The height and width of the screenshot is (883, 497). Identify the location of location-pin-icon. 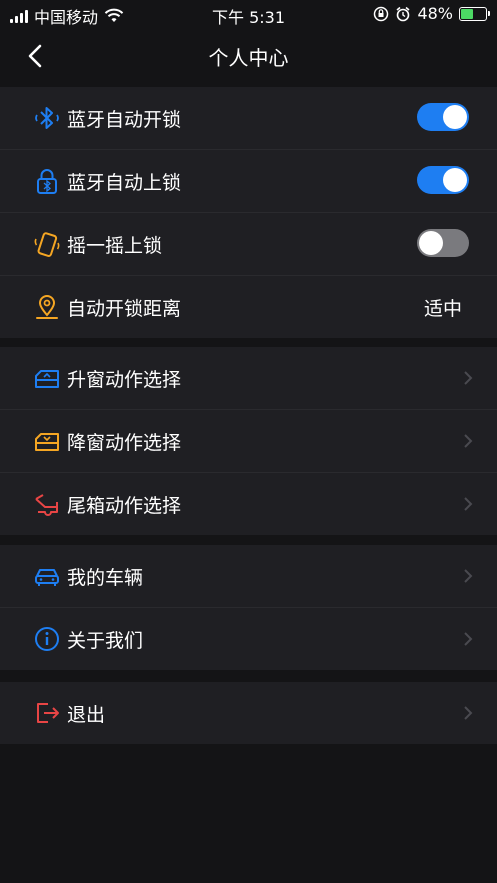
(47, 307).